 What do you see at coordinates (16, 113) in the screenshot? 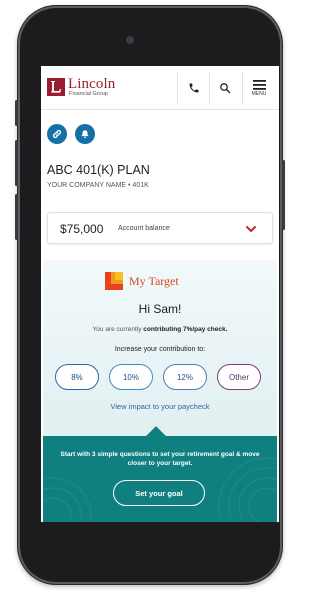
I see `phone-mute-switch` at bounding box center [16, 113].